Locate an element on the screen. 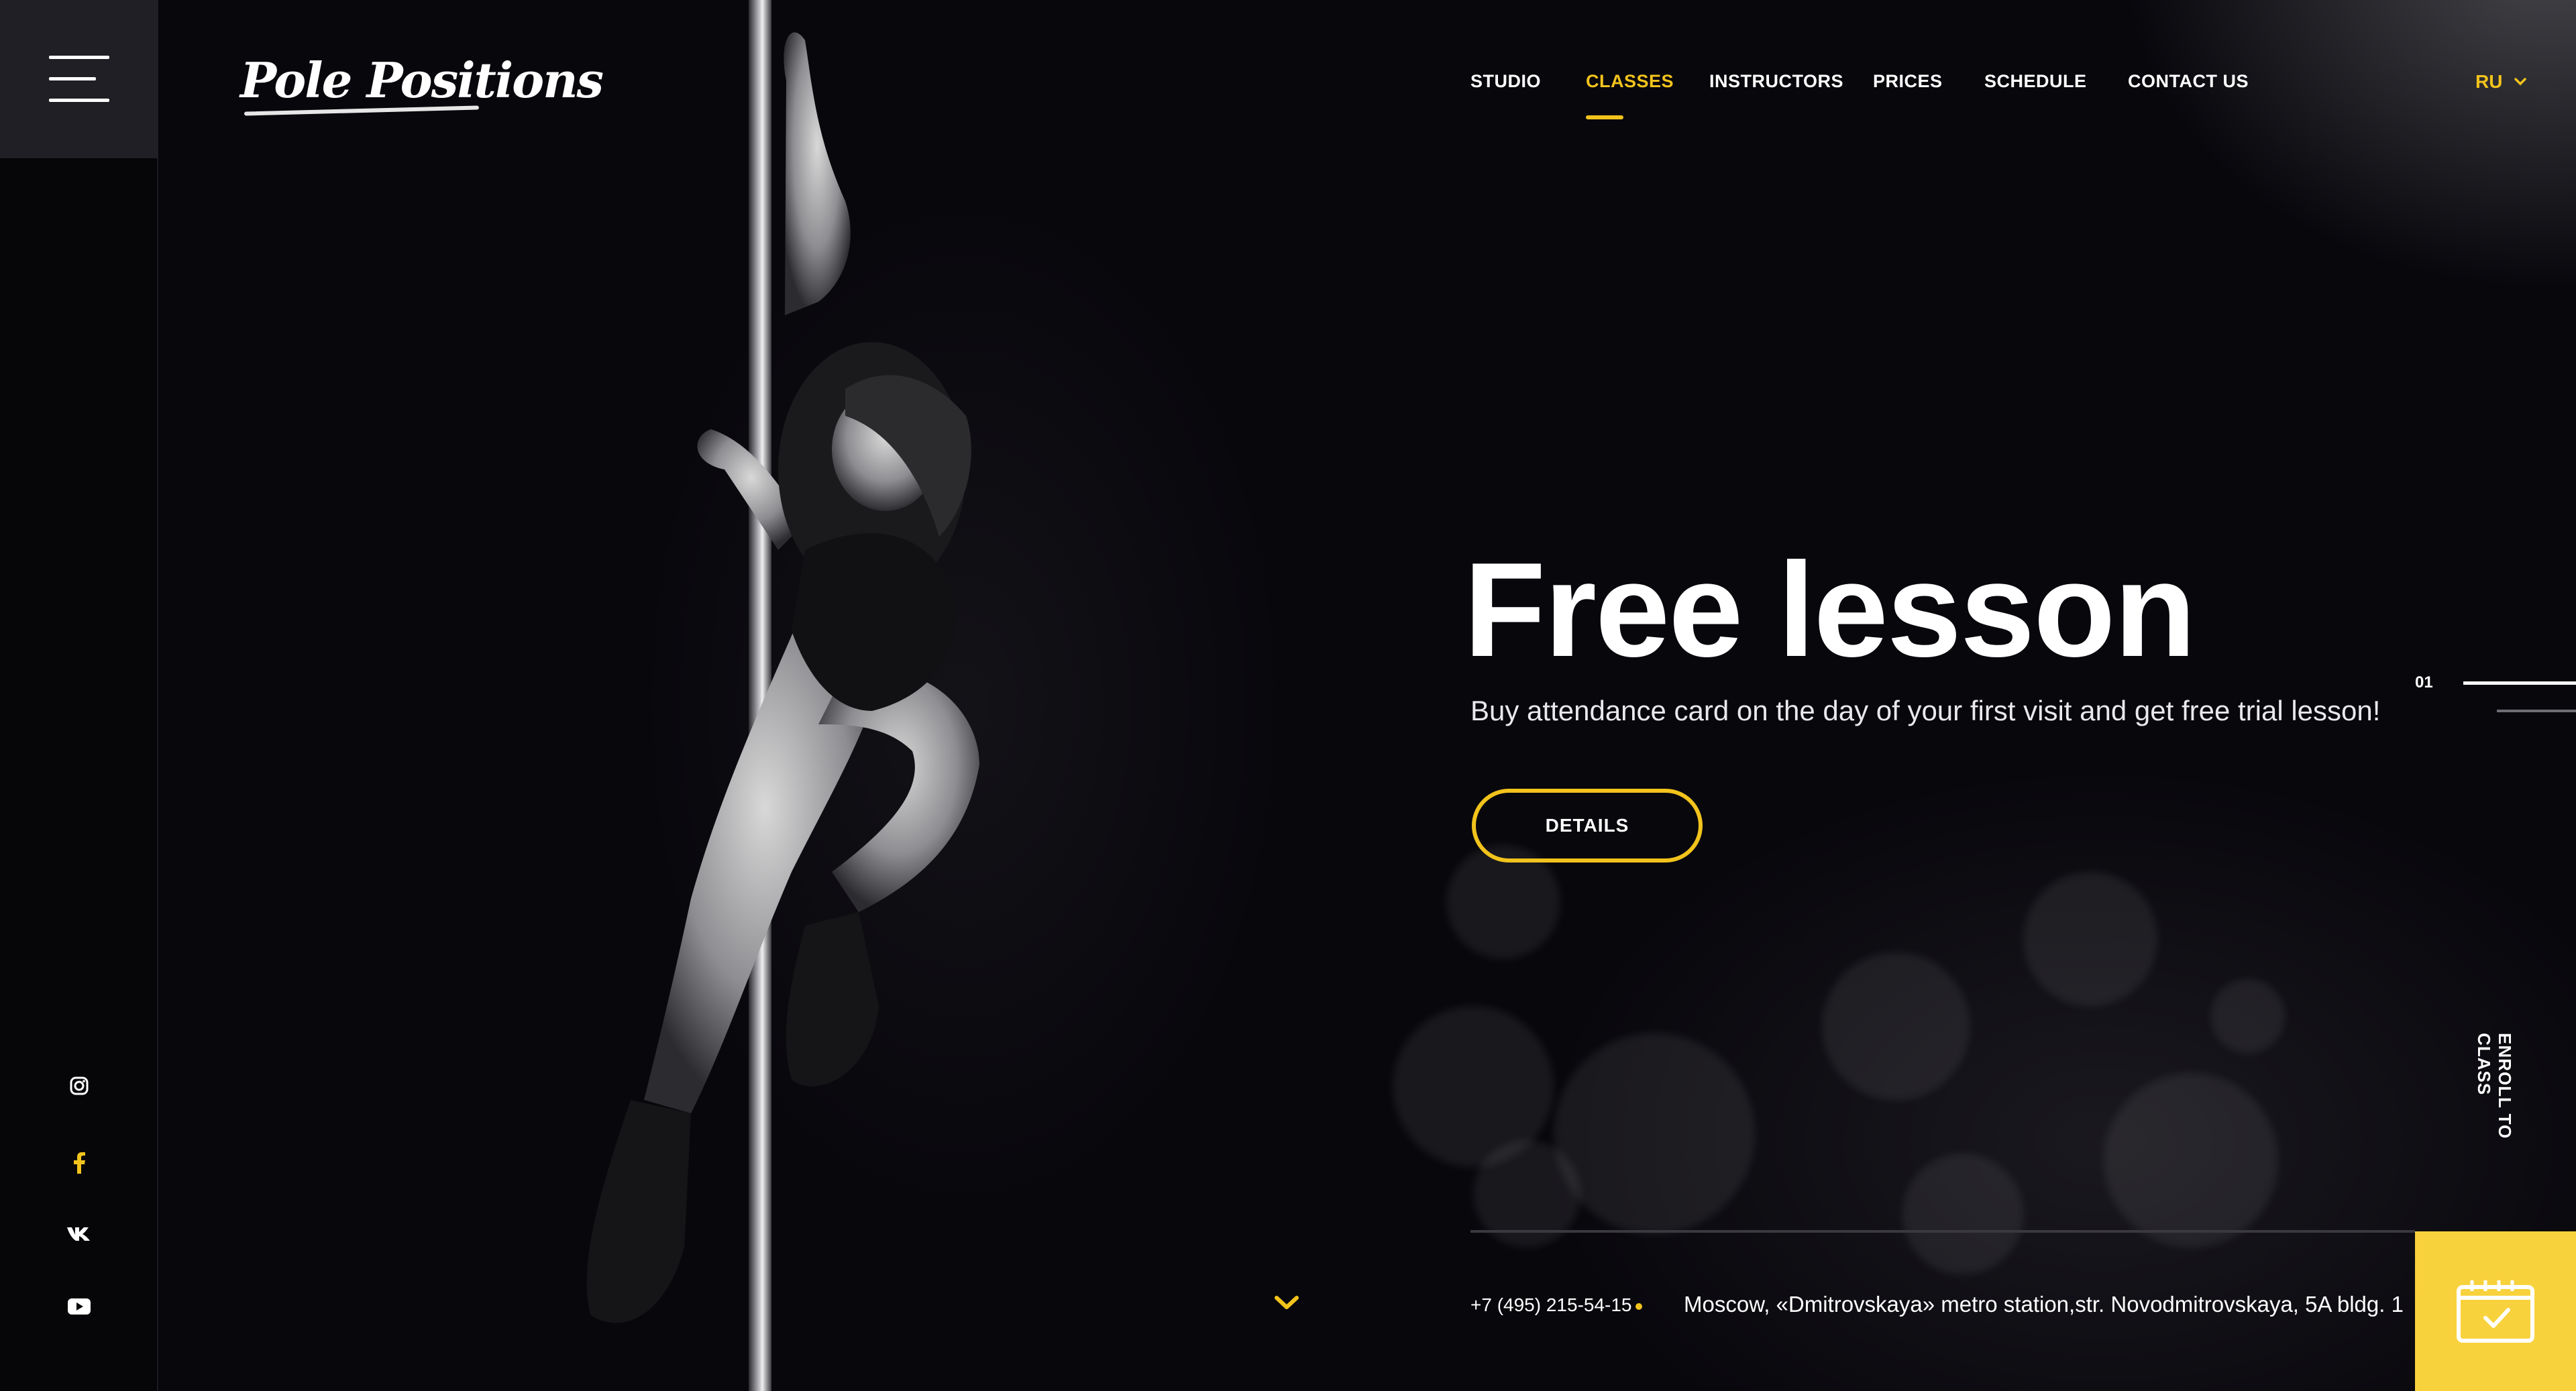  separator-dot is located at coordinates (1638, 1306).